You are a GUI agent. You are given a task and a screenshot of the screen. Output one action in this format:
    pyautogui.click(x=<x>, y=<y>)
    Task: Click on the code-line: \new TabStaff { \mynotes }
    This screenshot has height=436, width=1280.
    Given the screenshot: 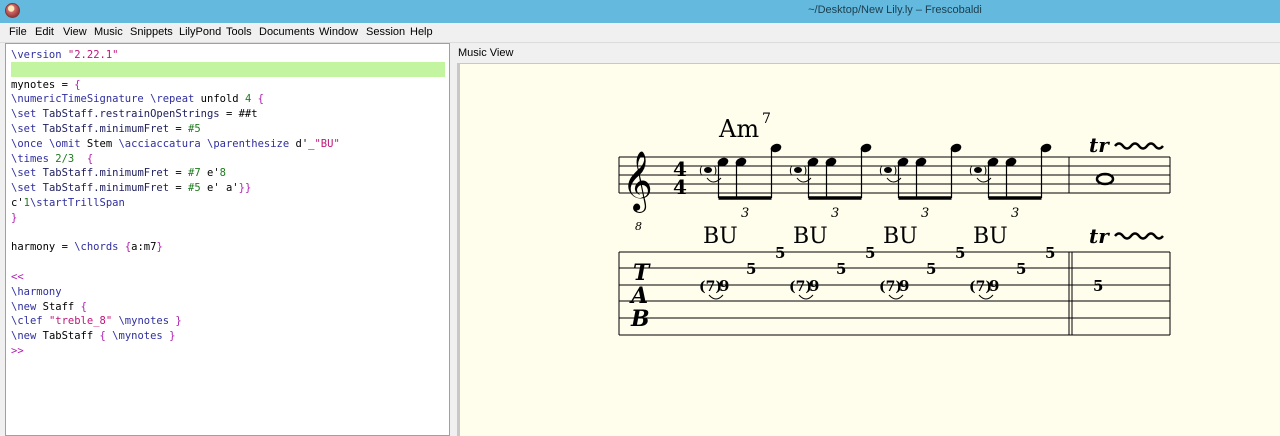 What is the action you would take?
    pyautogui.click(x=93, y=336)
    